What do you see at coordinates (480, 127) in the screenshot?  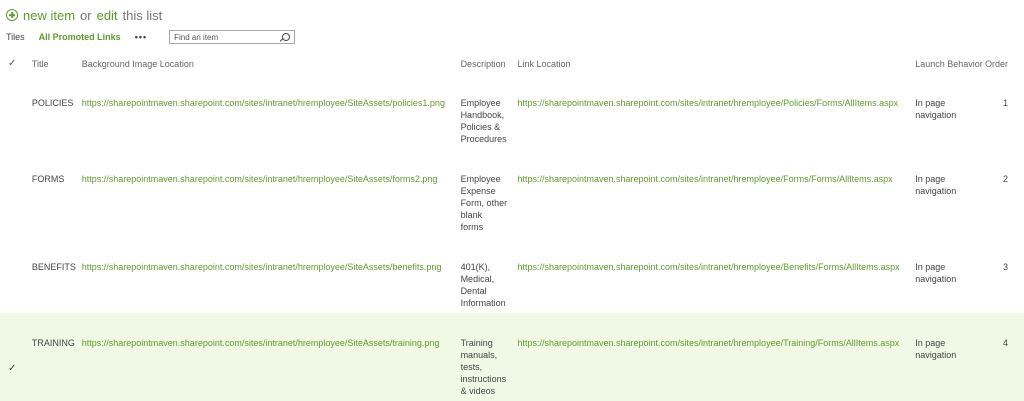 I see `description-line: Policies &` at bounding box center [480, 127].